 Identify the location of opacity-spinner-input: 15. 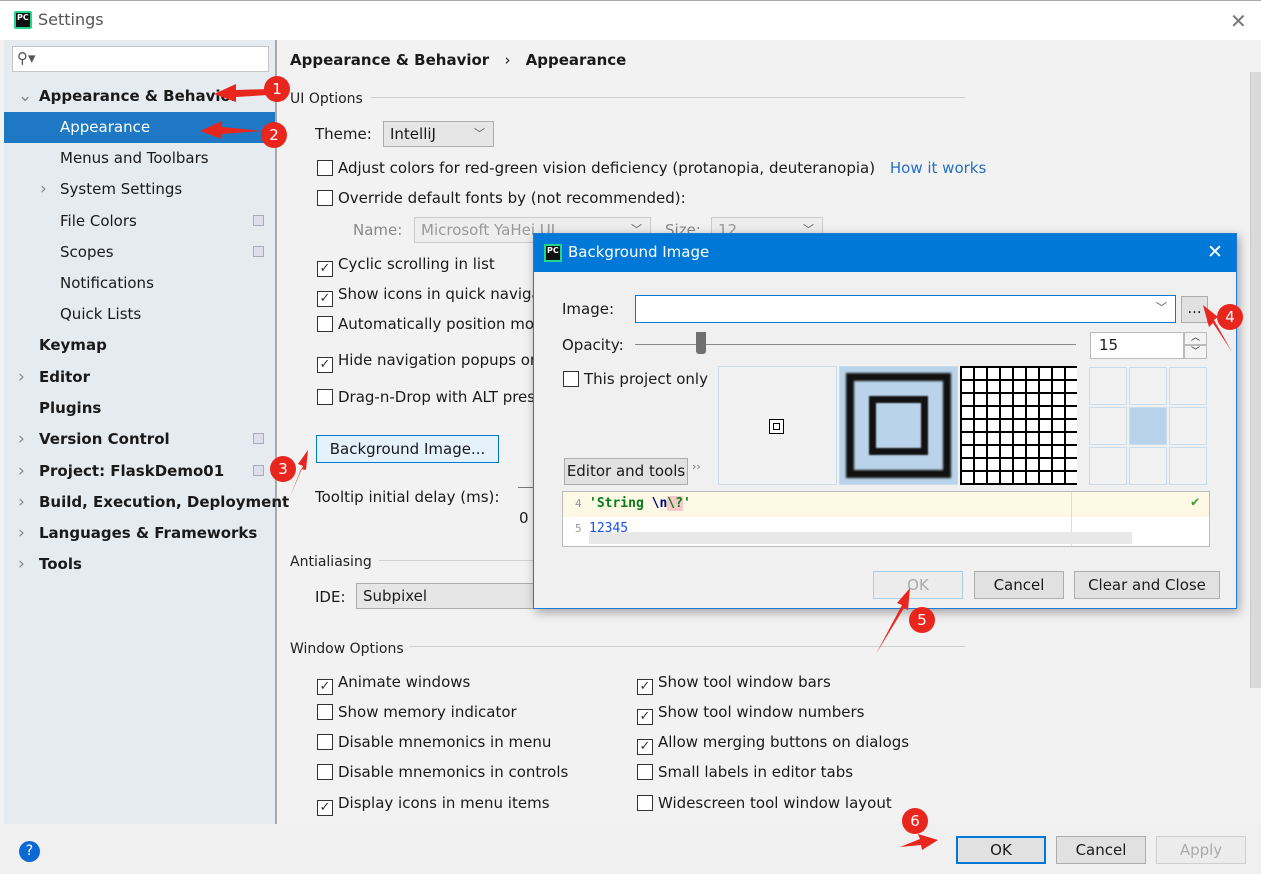
(1137, 345).